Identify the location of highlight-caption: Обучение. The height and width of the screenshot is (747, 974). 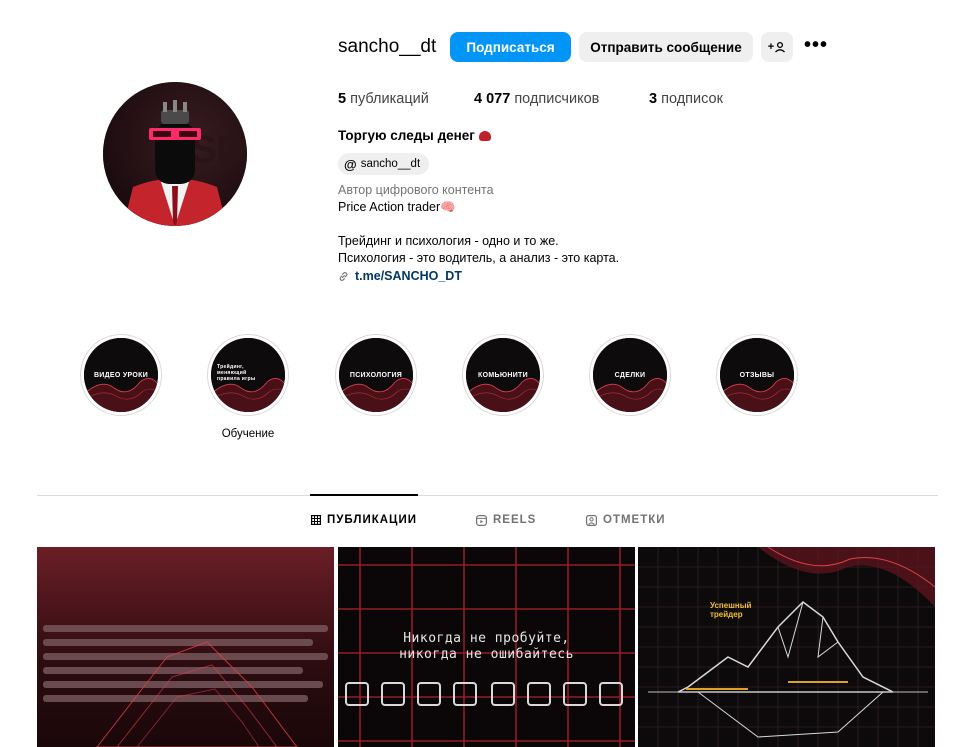
(248, 434).